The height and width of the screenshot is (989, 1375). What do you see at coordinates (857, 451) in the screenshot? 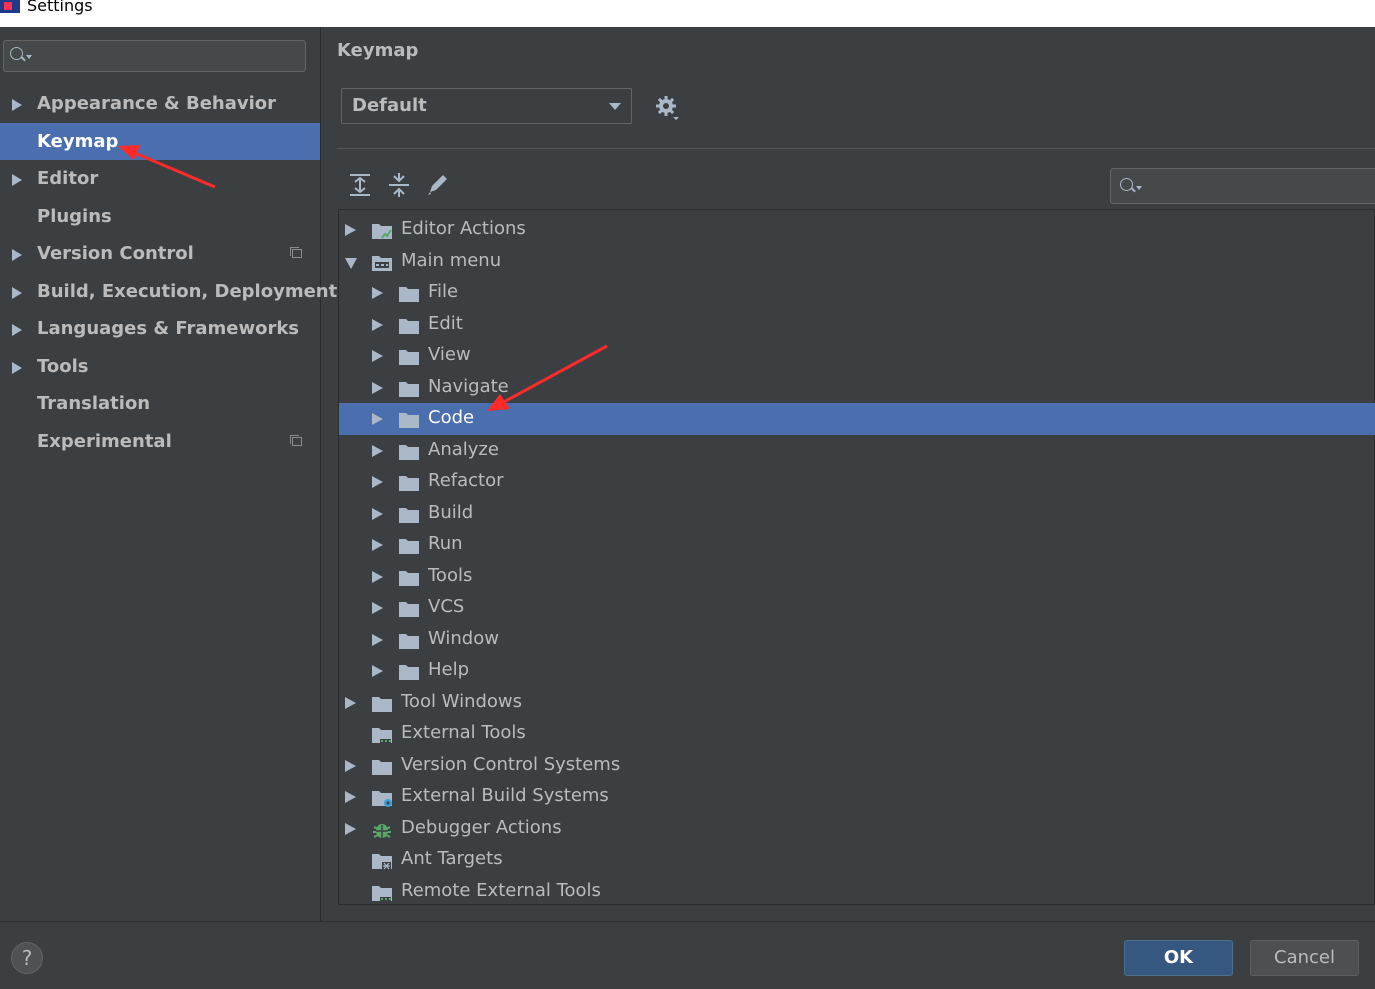
I see `tree-row: Analyze` at bounding box center [857, 451].